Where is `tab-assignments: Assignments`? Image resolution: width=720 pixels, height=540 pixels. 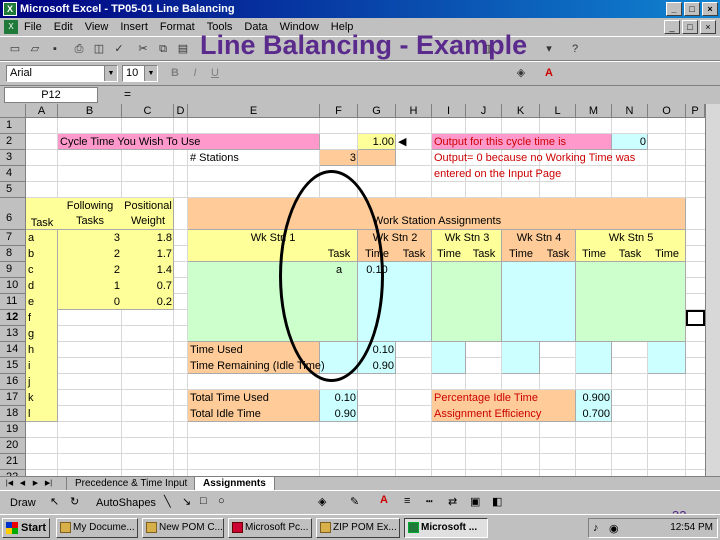 tab-assignments: Assignments is located at coordinates (234, 484).